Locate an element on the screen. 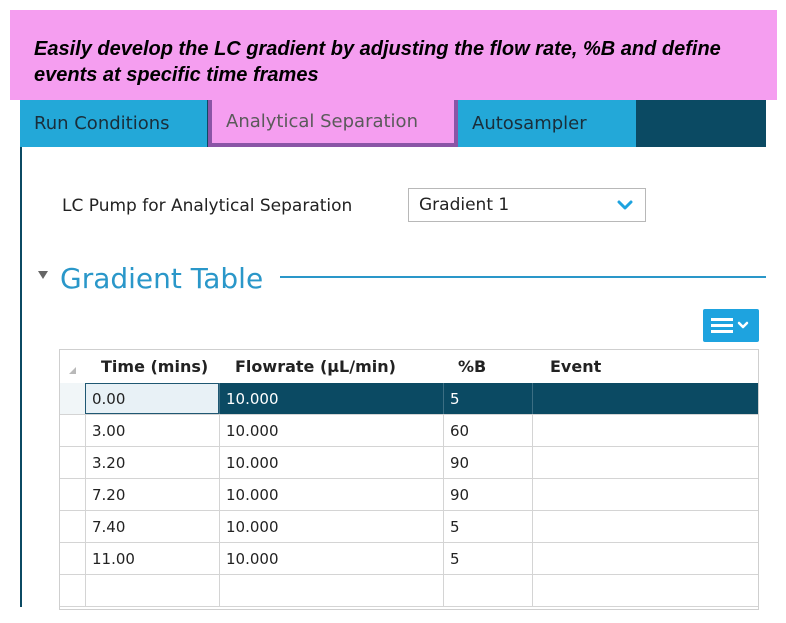  header-time: Time (mins) is located at coordinates (154, 366).